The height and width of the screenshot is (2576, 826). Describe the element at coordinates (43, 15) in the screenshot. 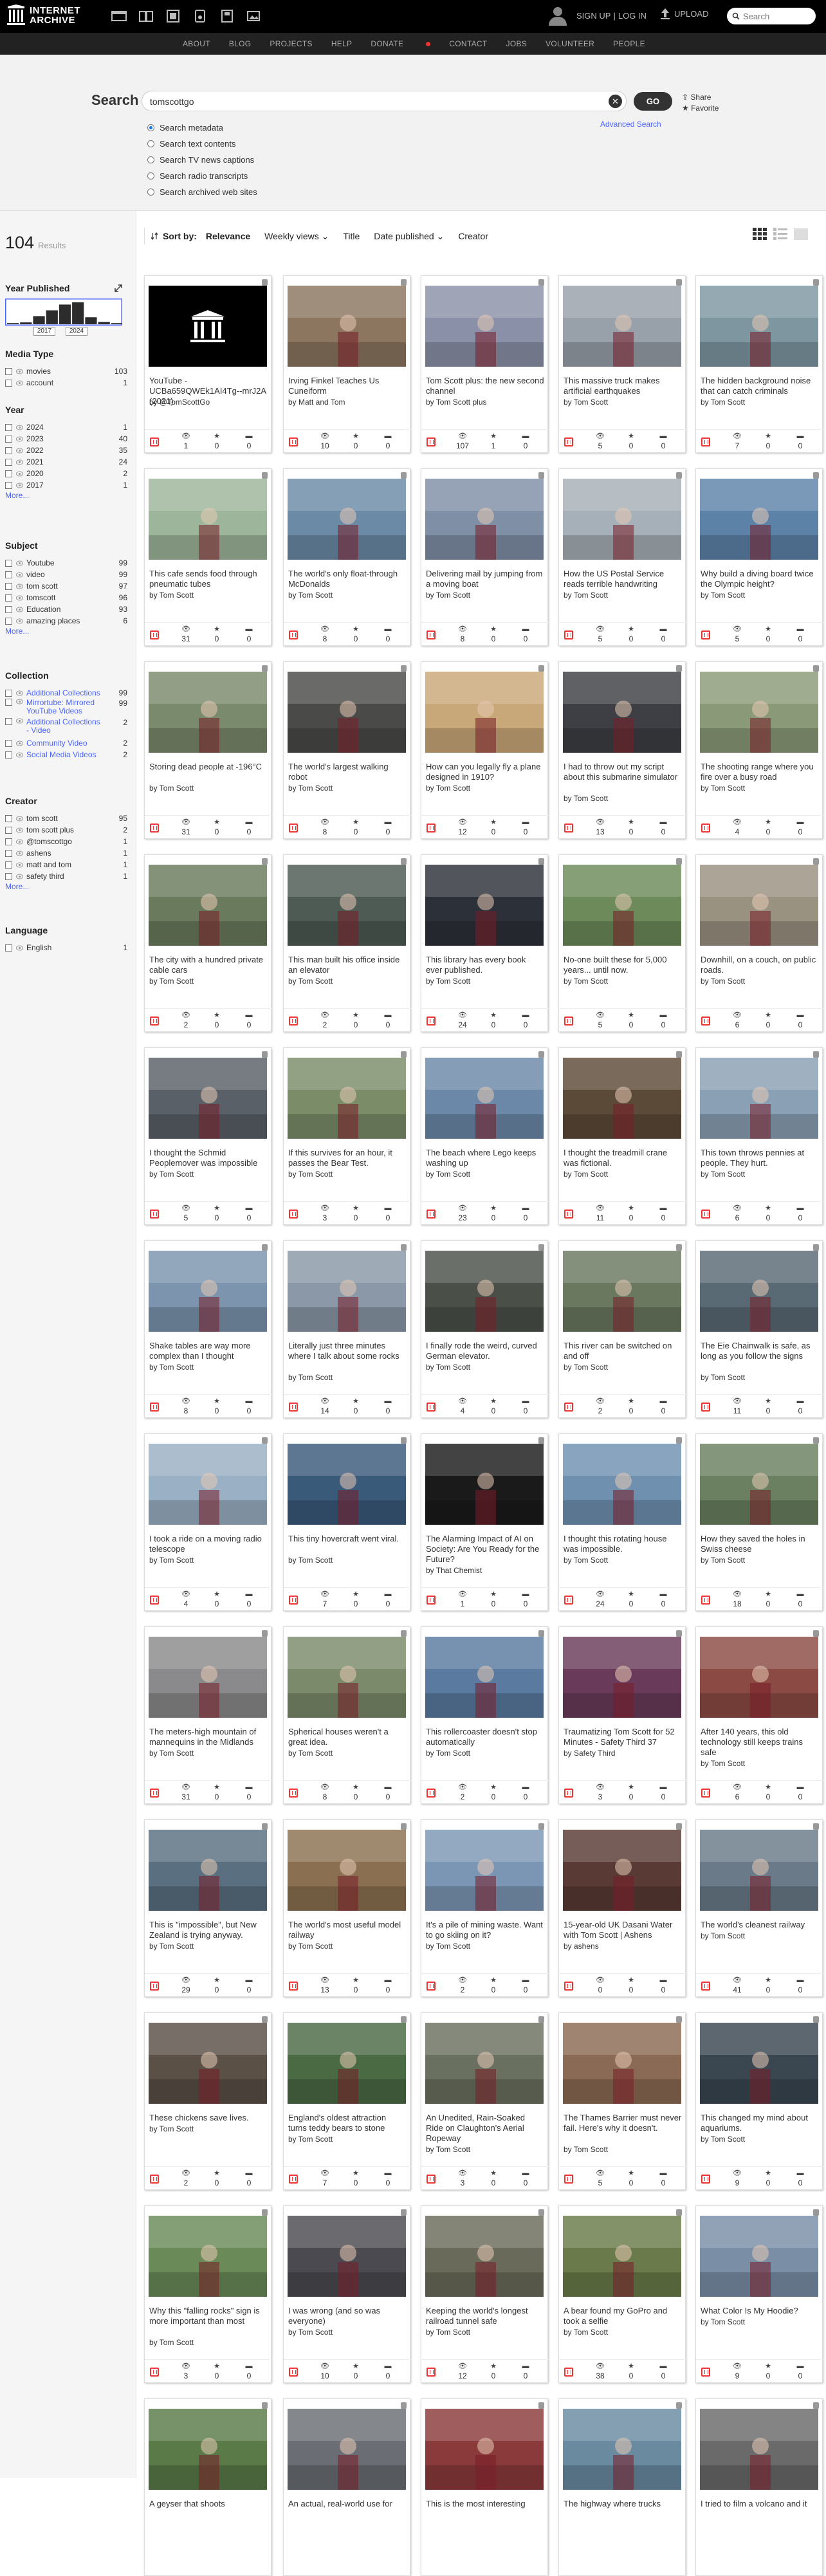

I see `internet-archive-logo: INTERNET ARCHIVE` at that location.